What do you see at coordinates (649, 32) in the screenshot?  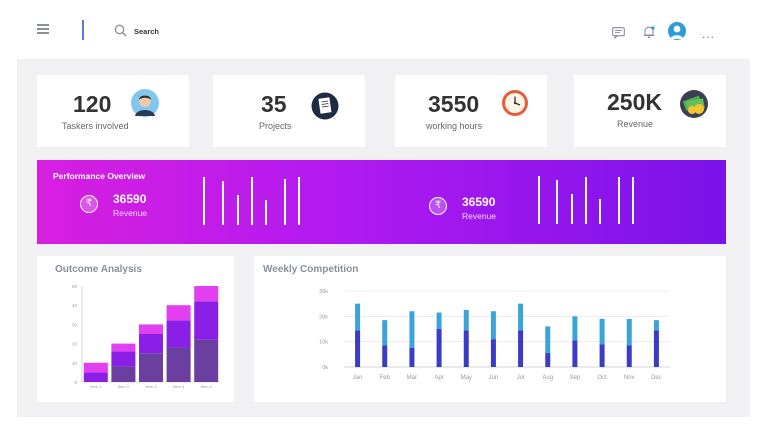 I see `bell-icon` at bounding box center [649, 32].